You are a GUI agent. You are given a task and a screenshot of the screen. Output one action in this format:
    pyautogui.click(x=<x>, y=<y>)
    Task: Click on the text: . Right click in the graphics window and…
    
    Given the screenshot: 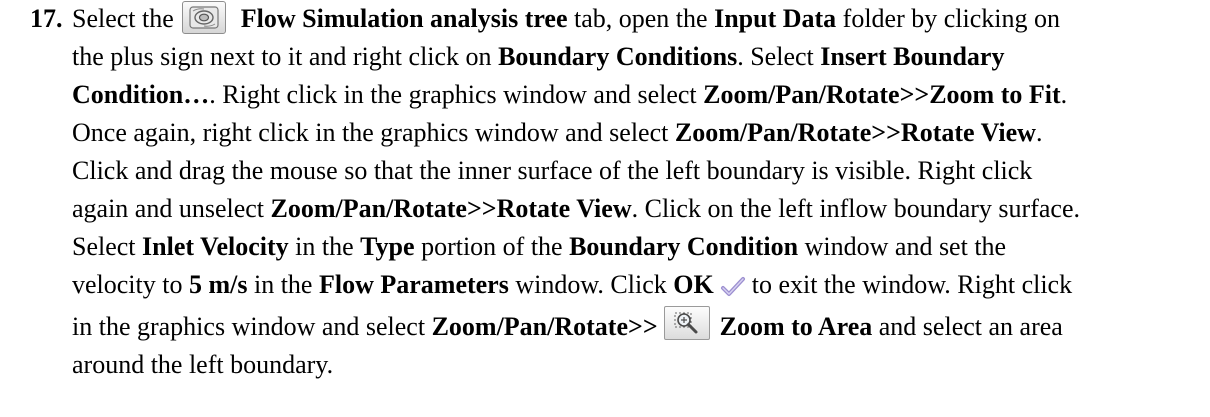 What is the action you would take?
    pyautogui.click(x=453, y=94)
    